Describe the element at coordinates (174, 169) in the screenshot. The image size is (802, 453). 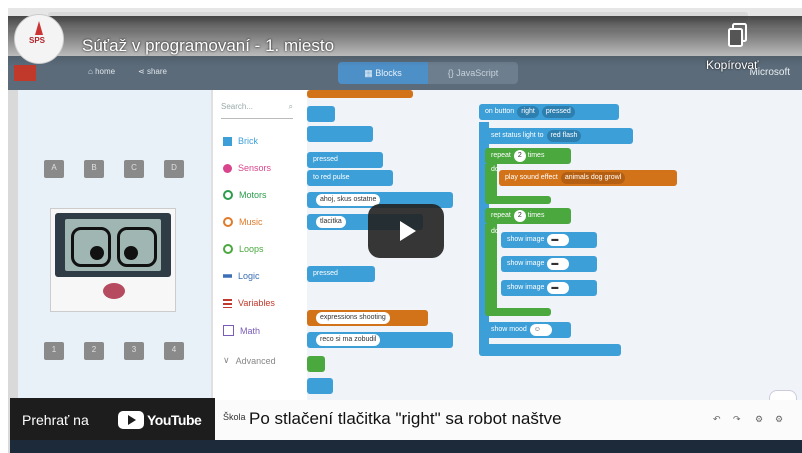
I see `port-d: D` at that location.